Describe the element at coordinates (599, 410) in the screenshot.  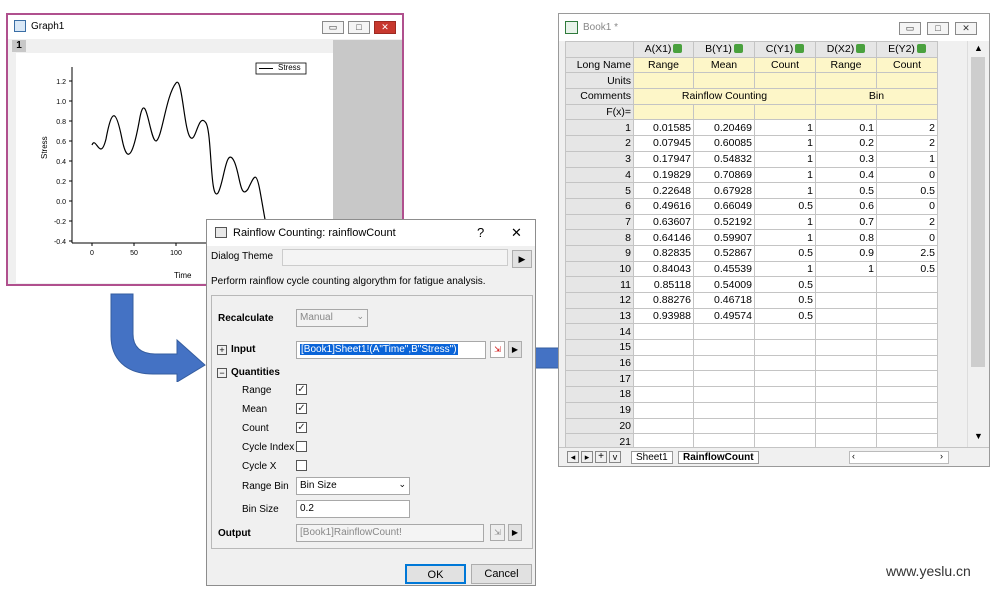
I see `row-number: 19` at that location.